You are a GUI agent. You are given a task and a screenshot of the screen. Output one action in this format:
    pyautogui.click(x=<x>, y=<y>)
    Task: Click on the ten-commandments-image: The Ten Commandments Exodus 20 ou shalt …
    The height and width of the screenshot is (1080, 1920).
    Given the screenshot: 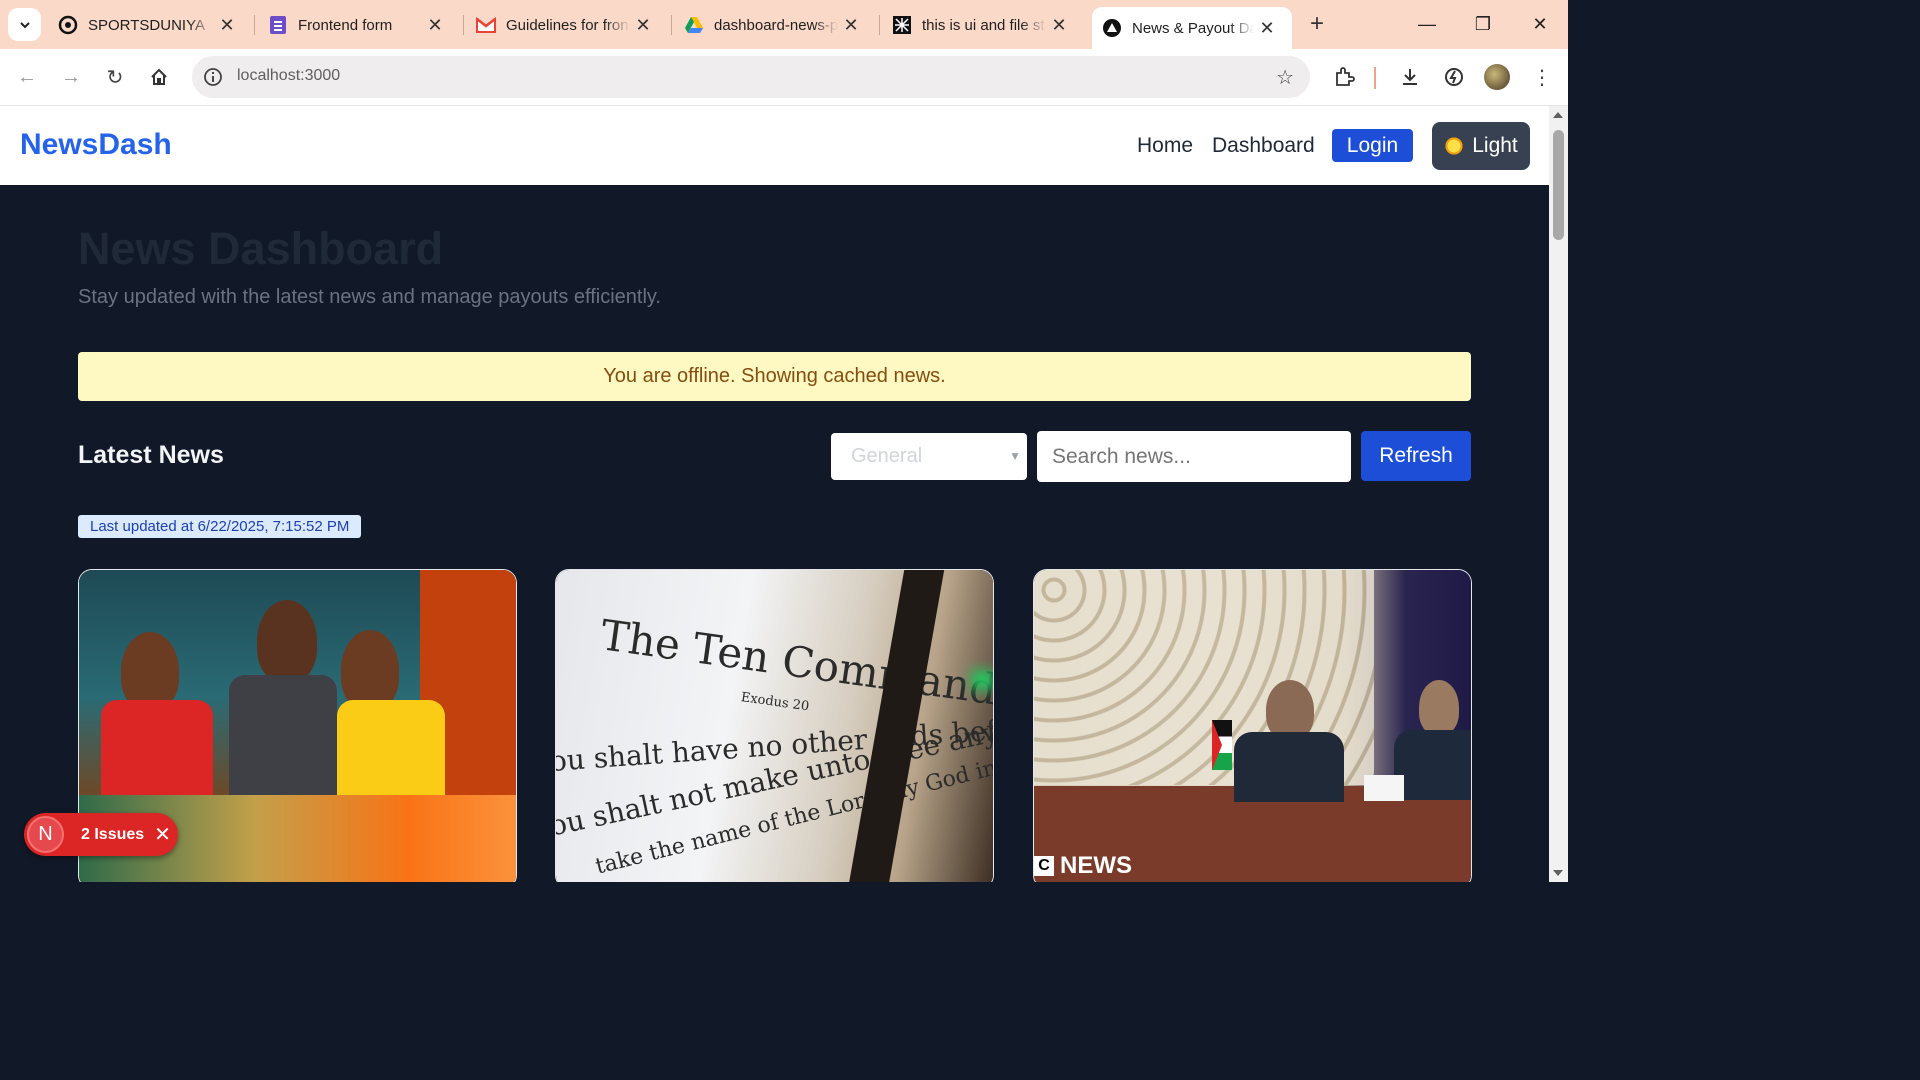 What is the action you would take?
    pyautogui.click(x=774, y=726)
    